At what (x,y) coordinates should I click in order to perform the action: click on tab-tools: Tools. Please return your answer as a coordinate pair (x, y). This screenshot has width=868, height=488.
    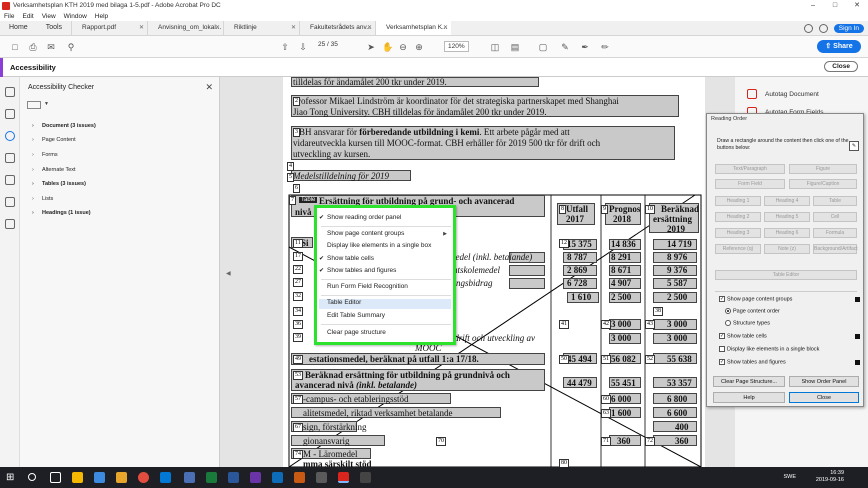
    Looking at the image, I should click on (54, 27).